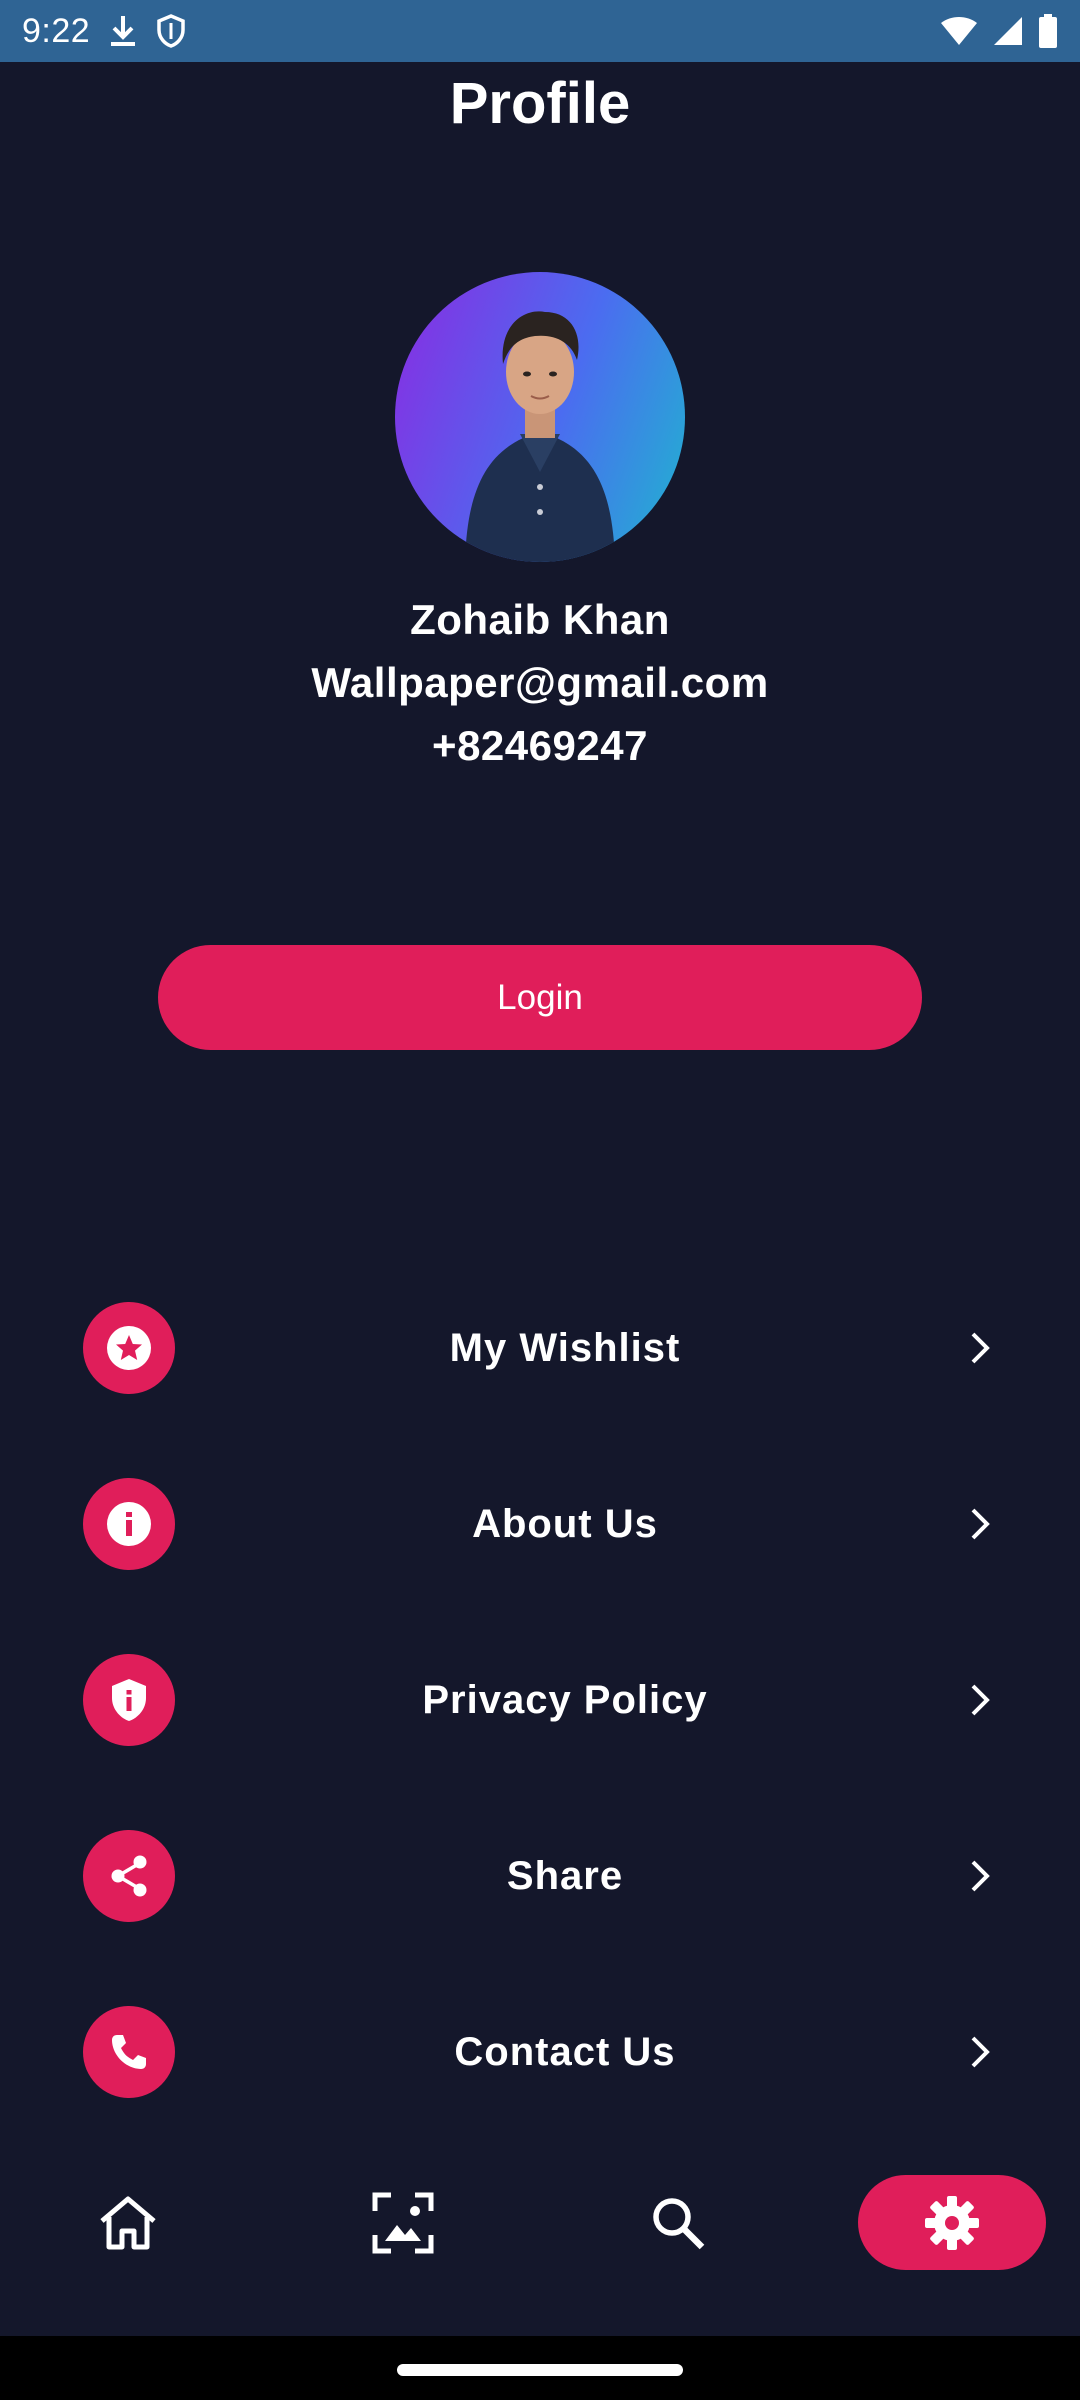 Image resolution: width=1080 pixels, height=2400 pixels. I want to click on share-icon, so click(129, 1876).